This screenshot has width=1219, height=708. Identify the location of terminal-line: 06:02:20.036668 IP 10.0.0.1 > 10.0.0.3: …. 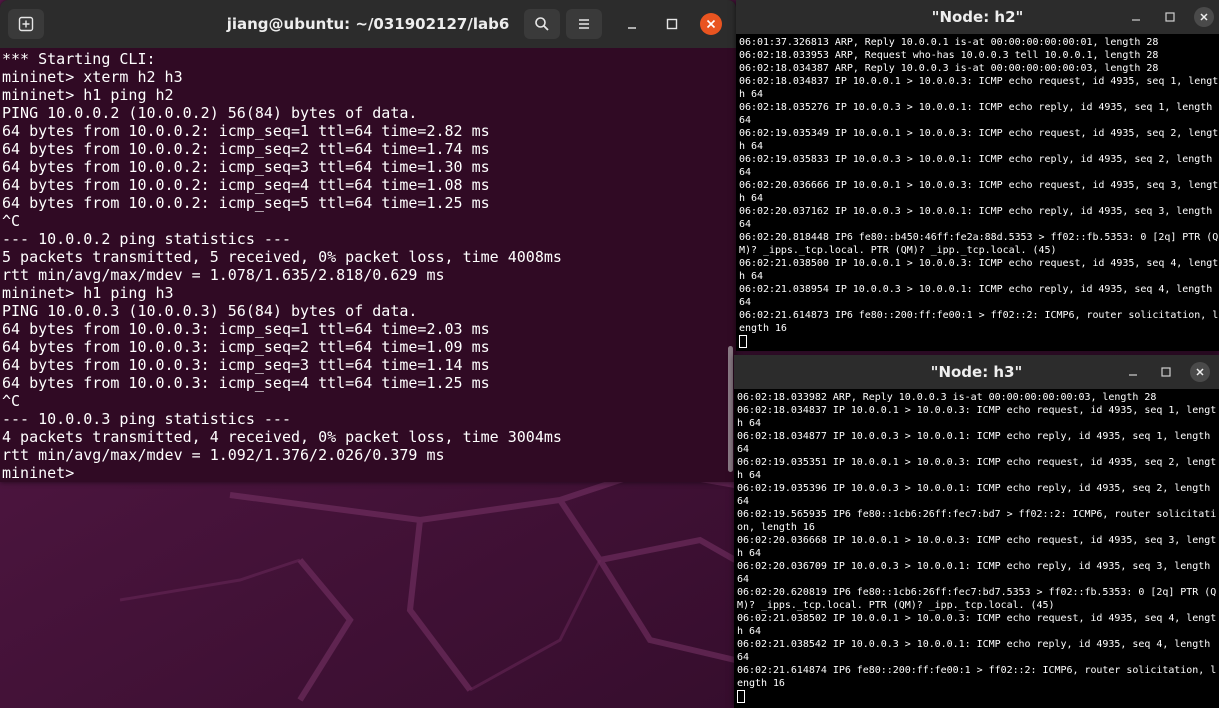
(977, 540).